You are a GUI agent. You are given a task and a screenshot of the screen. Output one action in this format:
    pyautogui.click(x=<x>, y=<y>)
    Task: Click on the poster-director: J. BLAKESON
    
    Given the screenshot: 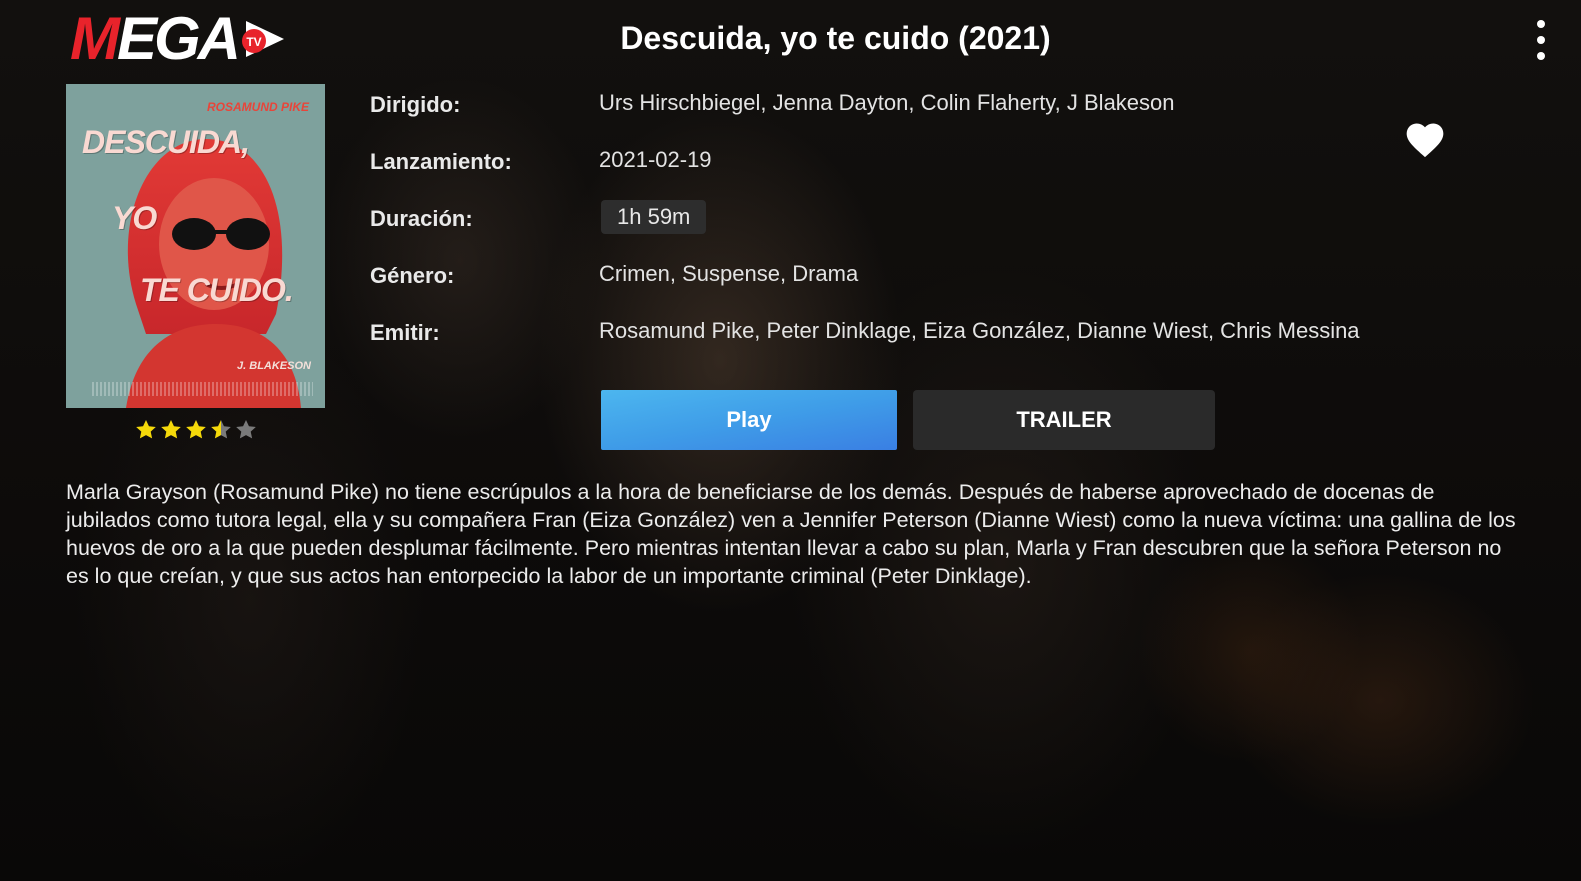 What is the action you would take?
    pyautogui.click(x=274, y=366)
    